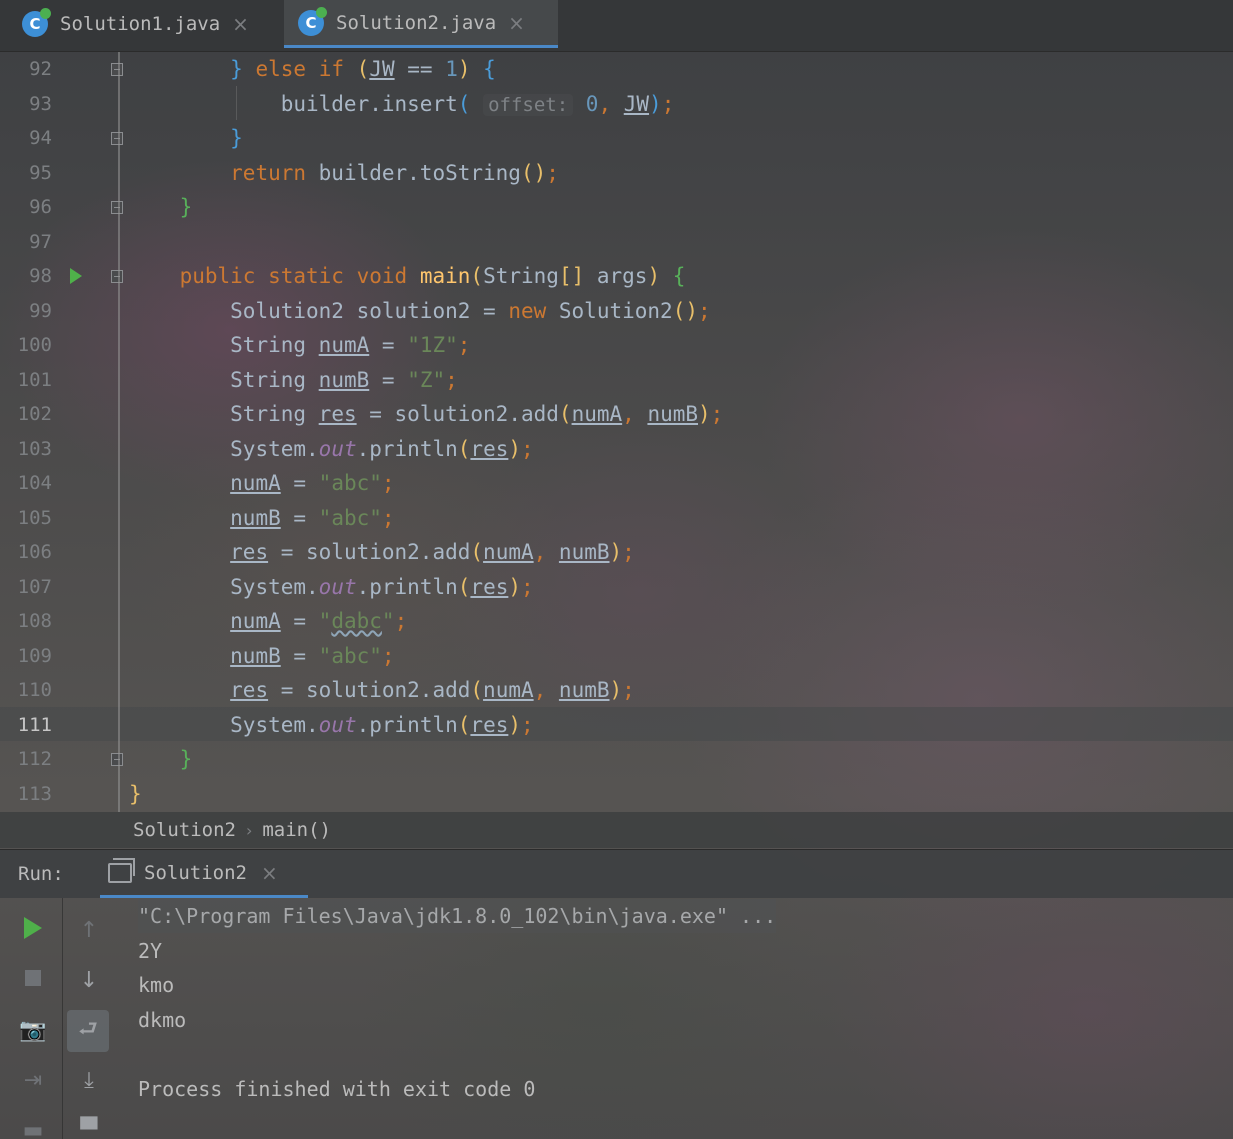 The width and height of the screenshot is (1233, 1139). I want to click on console-icon, so click(121, 870).